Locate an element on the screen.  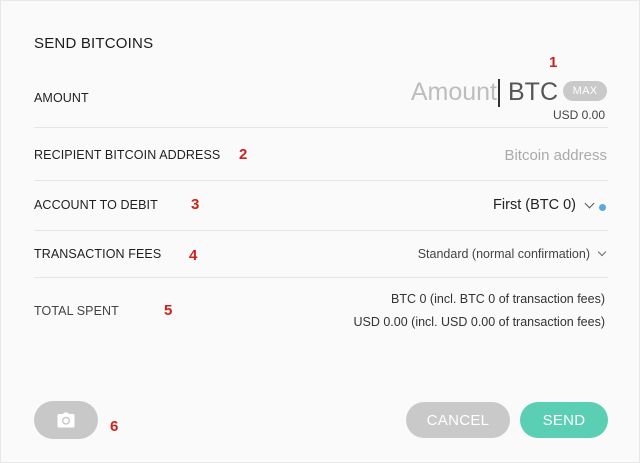
amount-input is located at coordinates (453, 92).